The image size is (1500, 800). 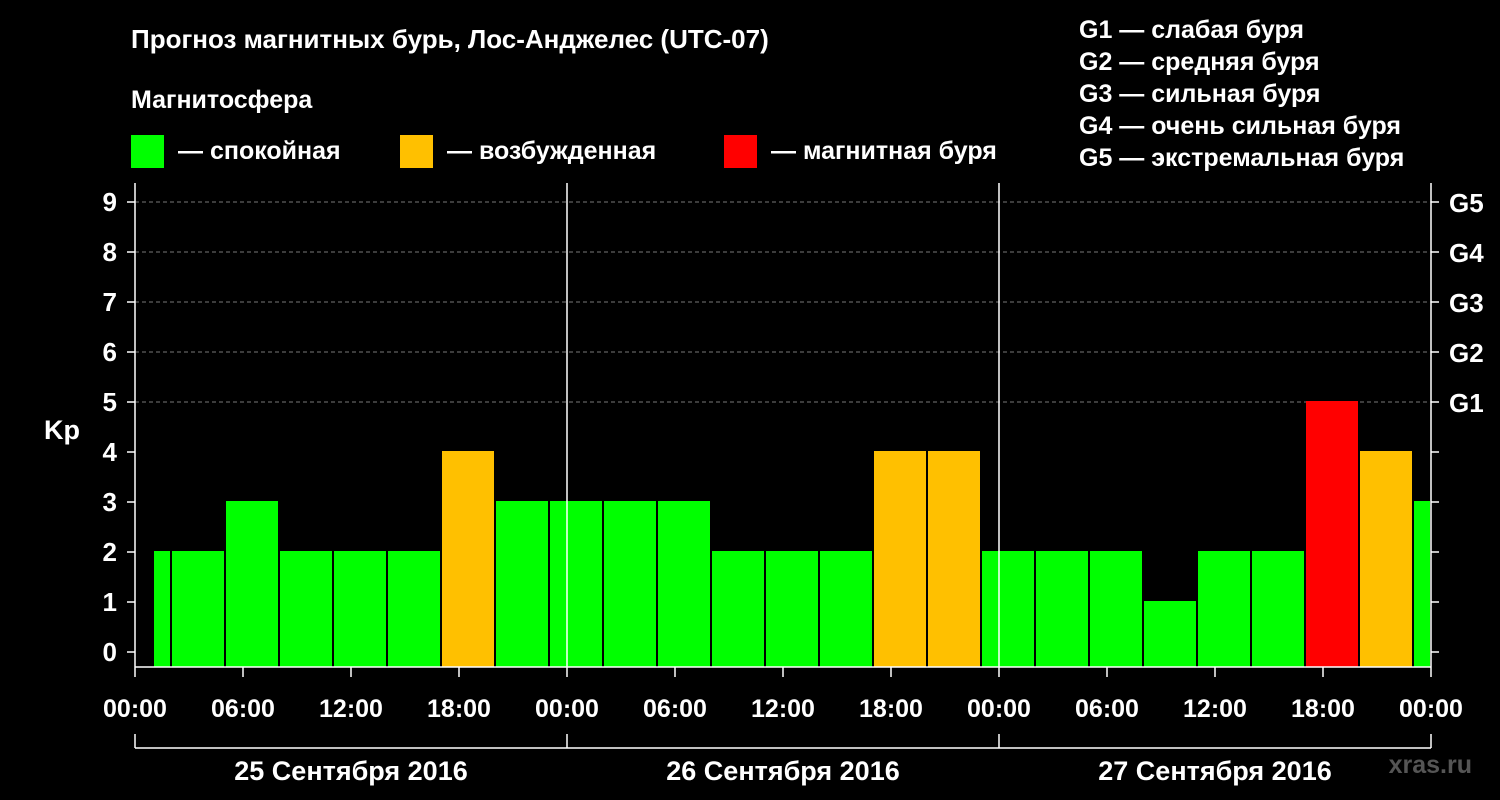 What do you see at coordinates (243, 709) in the screenshot?
I see `x-tick-label-1: 06:00` at bounding box center [243, 709].